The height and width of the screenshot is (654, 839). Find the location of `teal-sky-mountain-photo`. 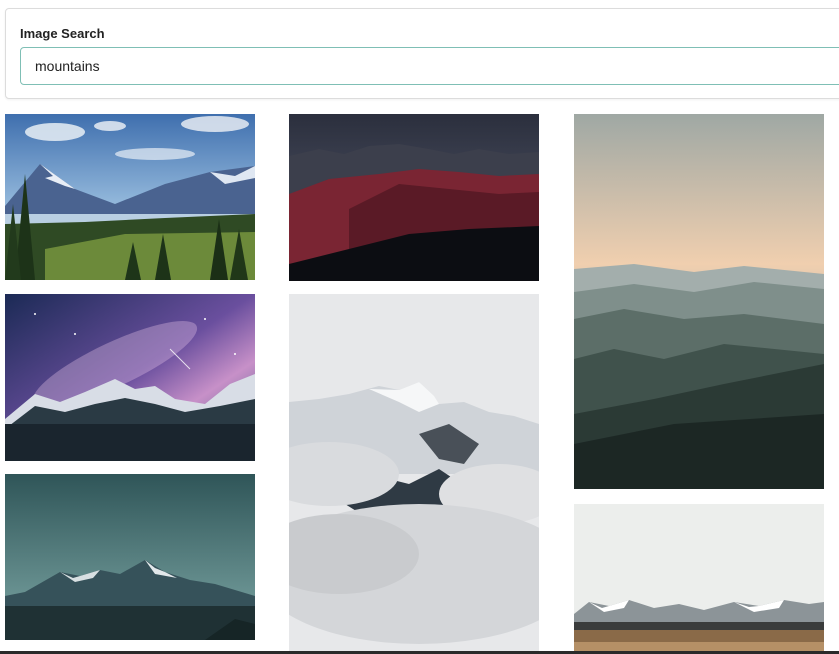

teal-sky-mountain-photo is located at coordinates (130, 557).